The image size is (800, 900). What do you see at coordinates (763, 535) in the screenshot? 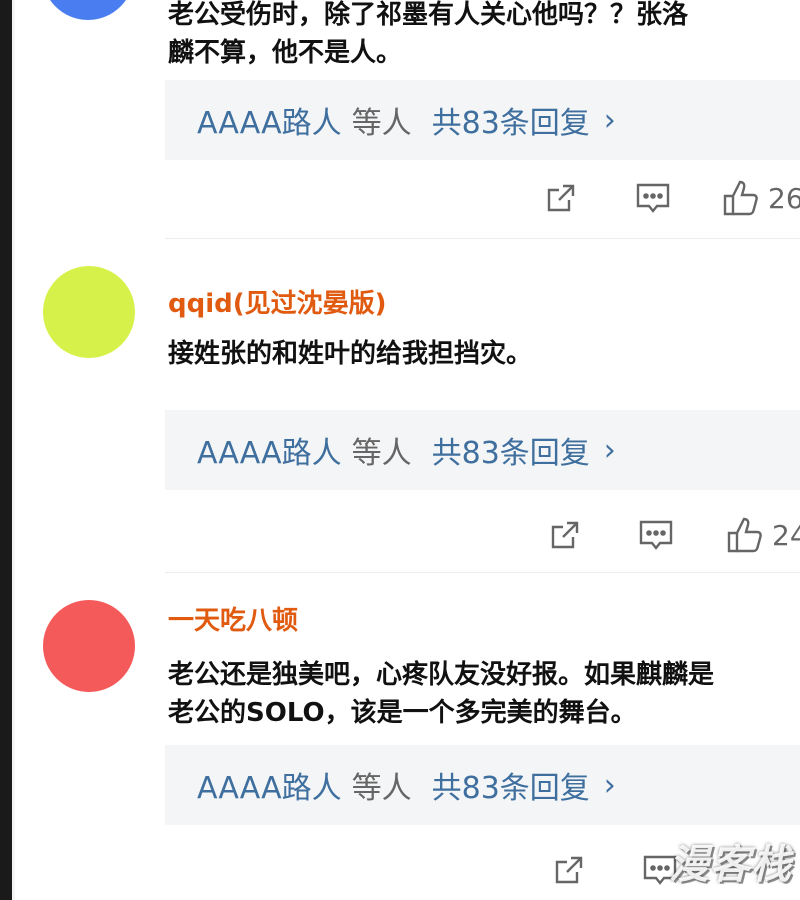
I see `like-button: 24` at bounding box center [763, 535].